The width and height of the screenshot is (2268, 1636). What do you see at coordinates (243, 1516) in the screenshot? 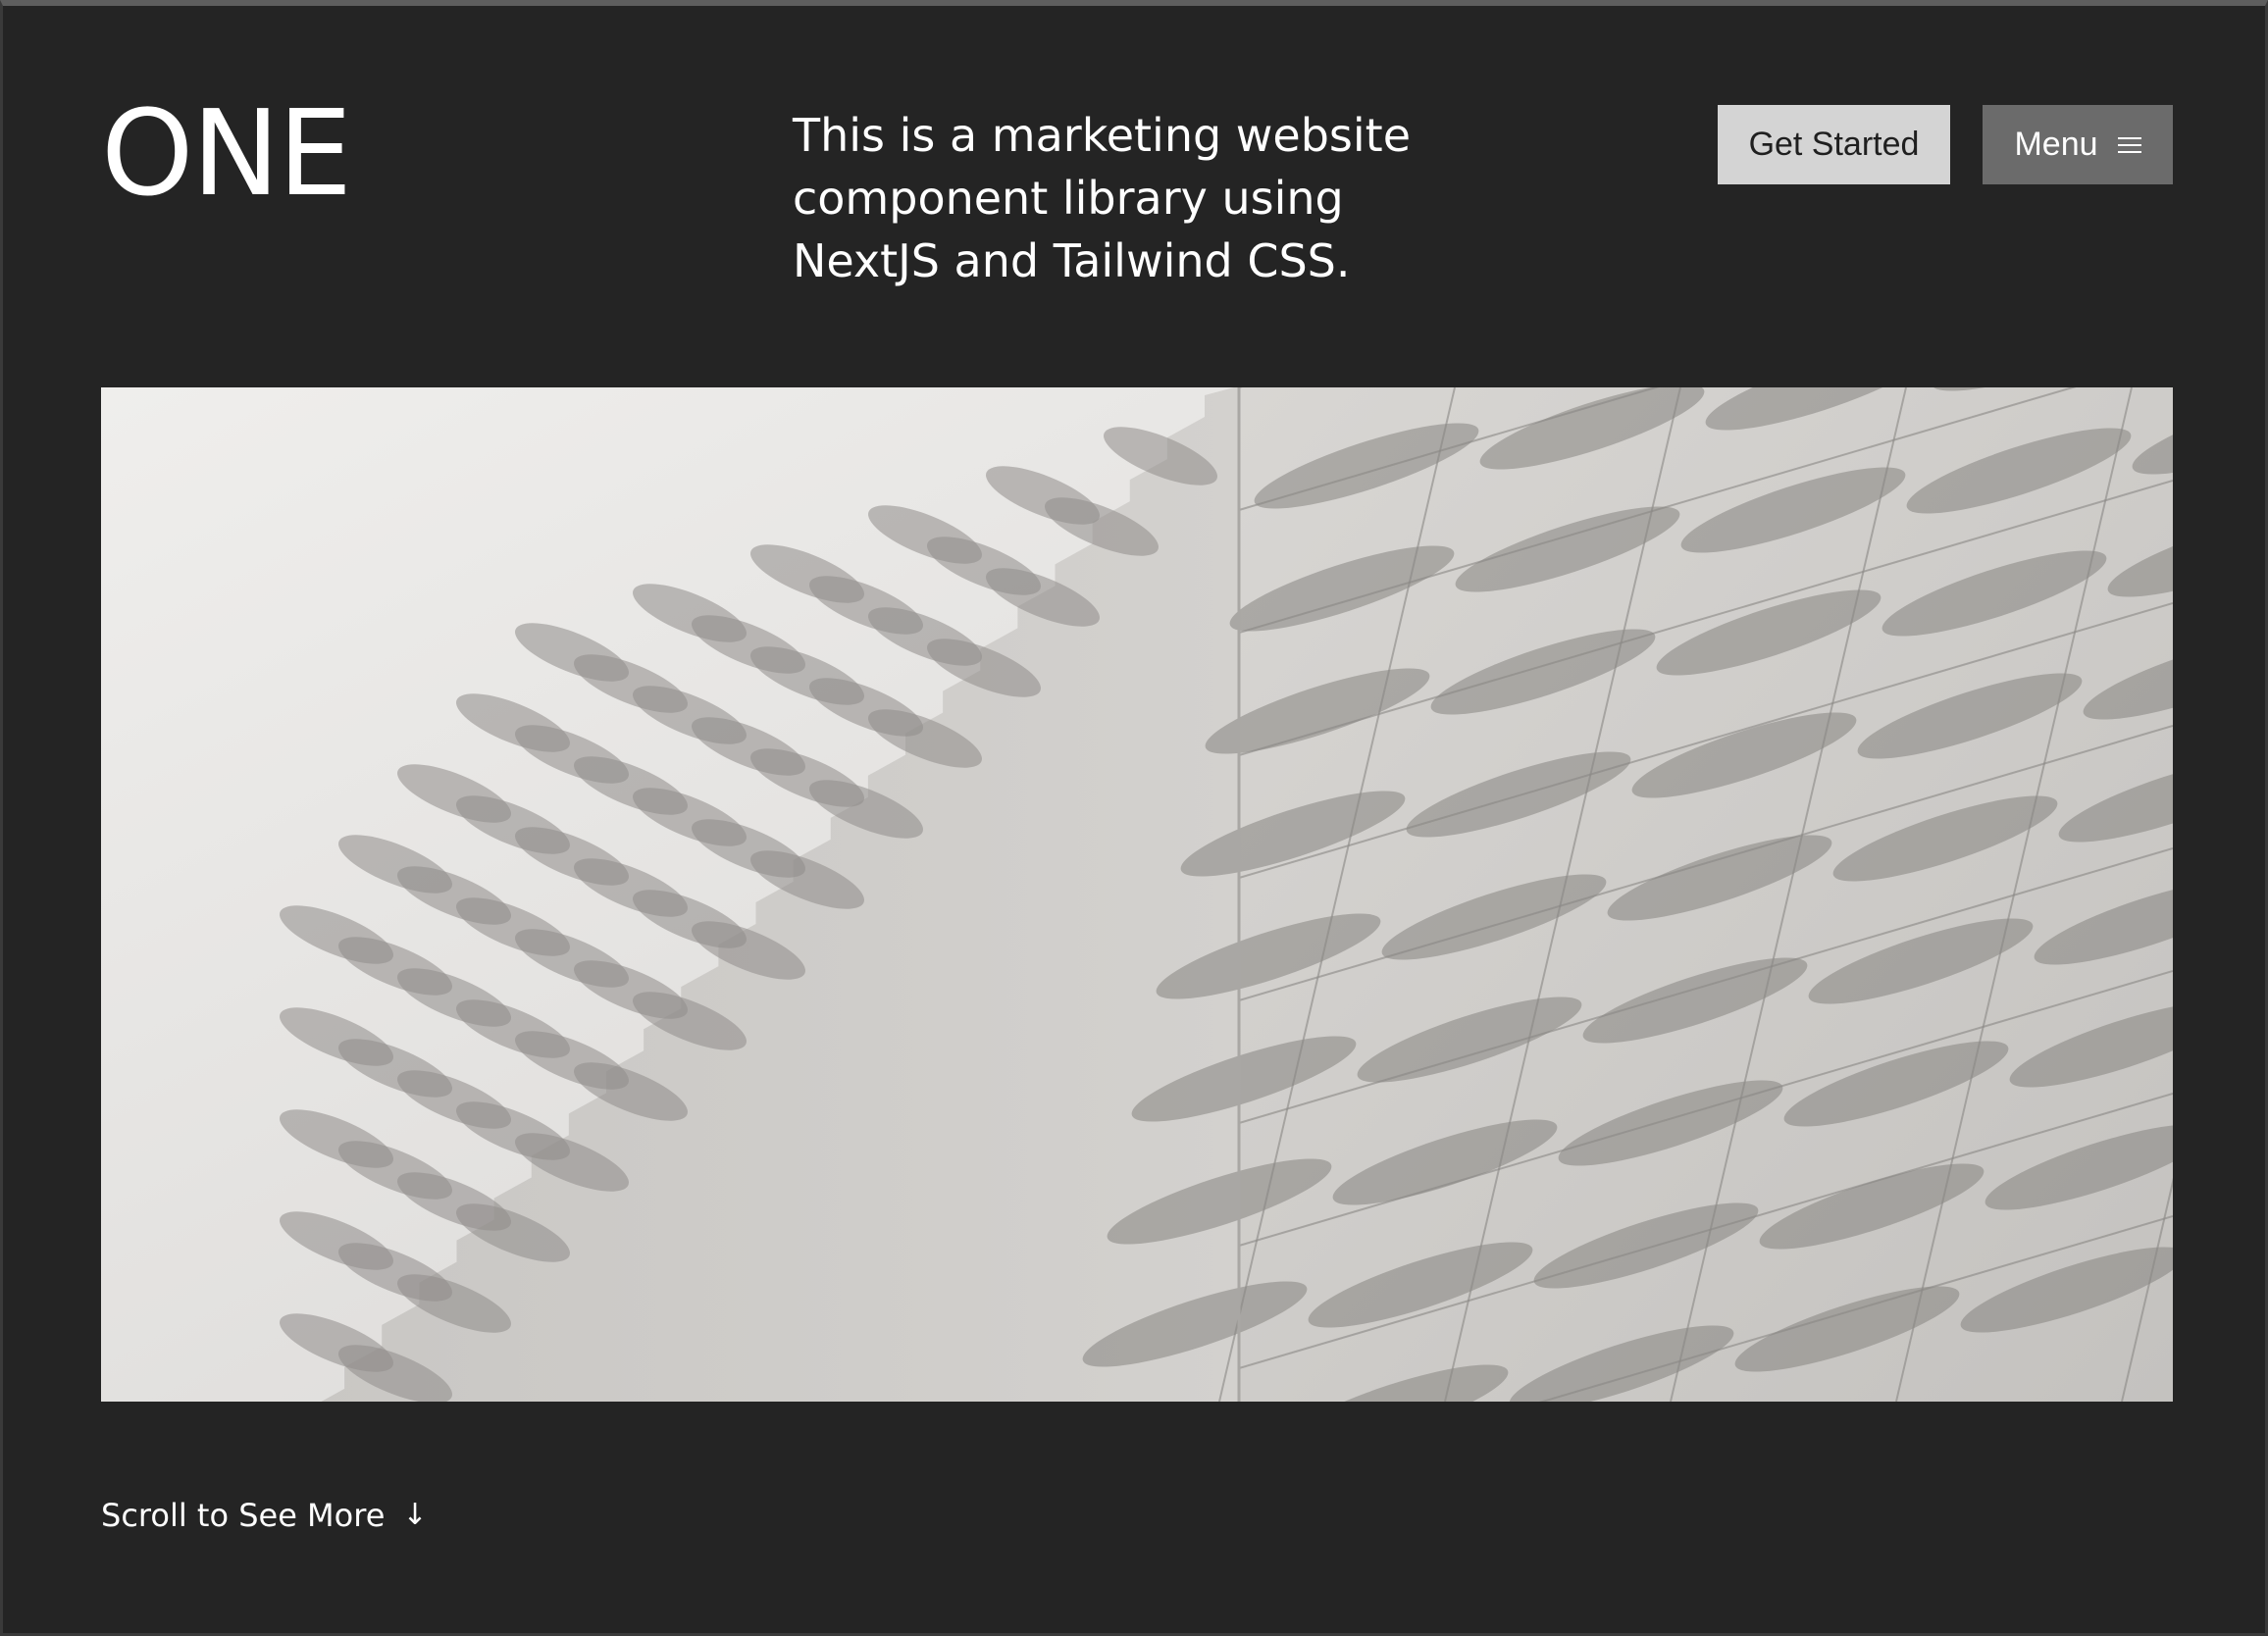
I see `scroll-label: Scroll to See More` at bounding box center [243, 1516].